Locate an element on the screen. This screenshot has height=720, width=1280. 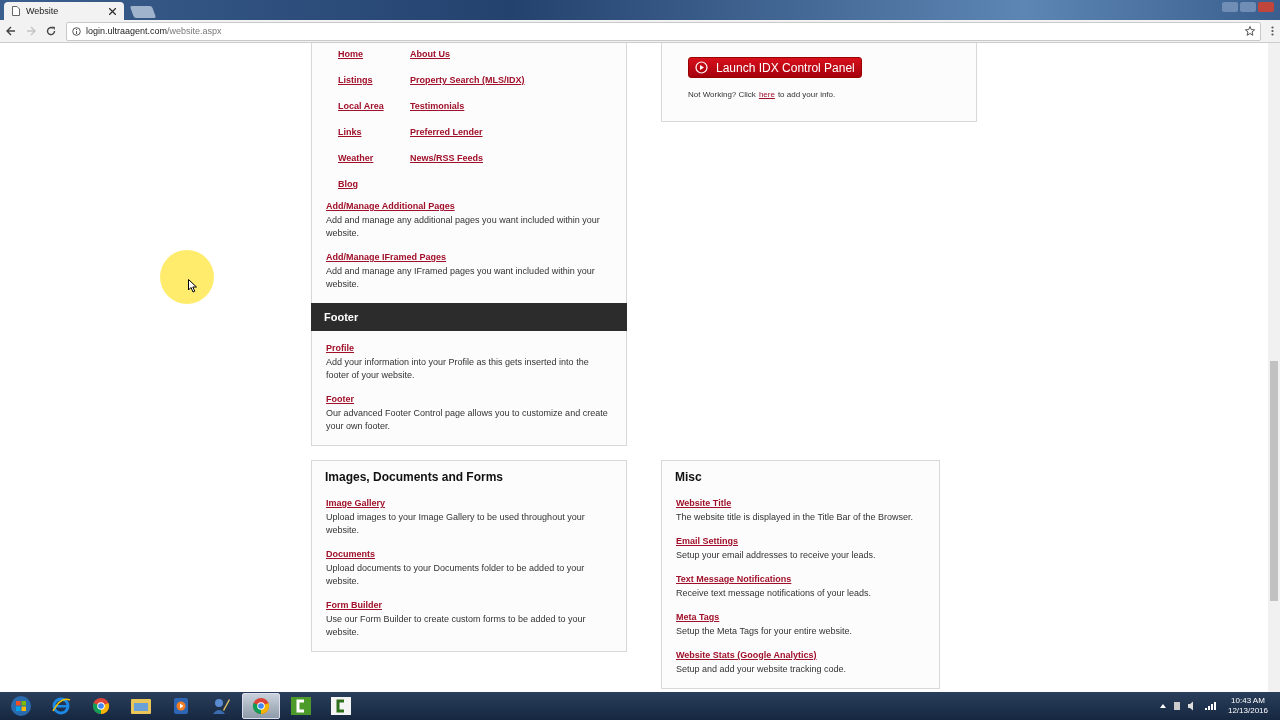
nav-link: Weather is located at coordinates (356, 158).